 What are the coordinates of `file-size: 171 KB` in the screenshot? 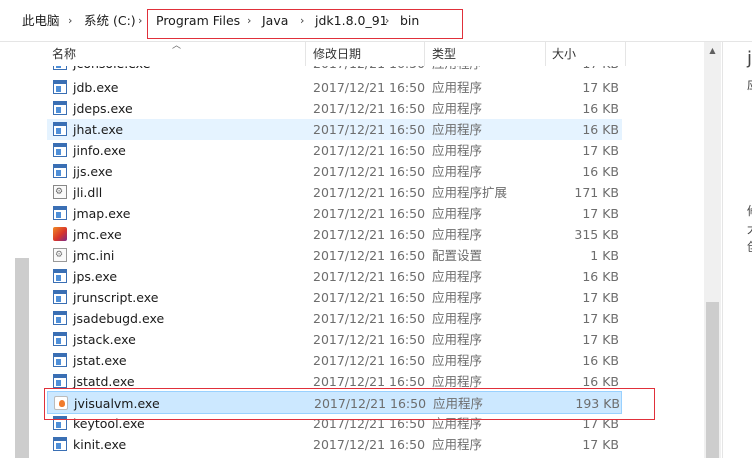 It's located at (596, 192).